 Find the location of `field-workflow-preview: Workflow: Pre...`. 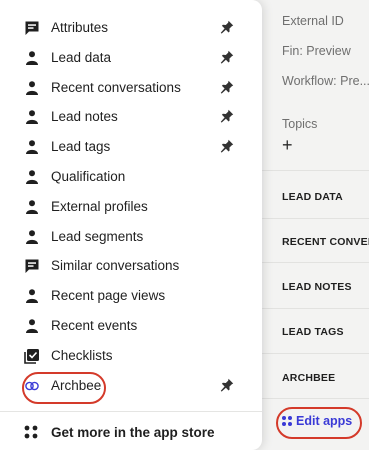

field-workflow-preview: Workflow: Pre... is located at coordinates (325, 81).